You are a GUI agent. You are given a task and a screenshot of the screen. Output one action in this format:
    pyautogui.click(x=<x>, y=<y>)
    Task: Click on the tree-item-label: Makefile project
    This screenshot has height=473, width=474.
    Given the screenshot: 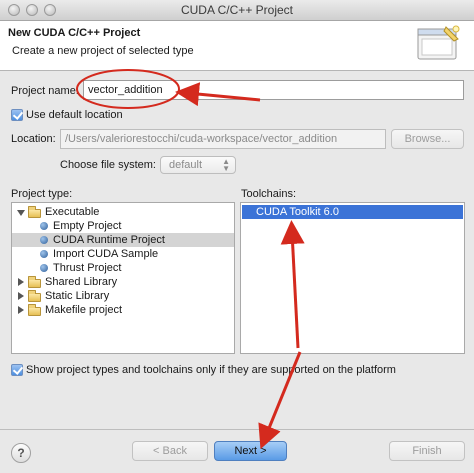 What is the action you would take?
    pyautogui.click(x=84, y=310)
    